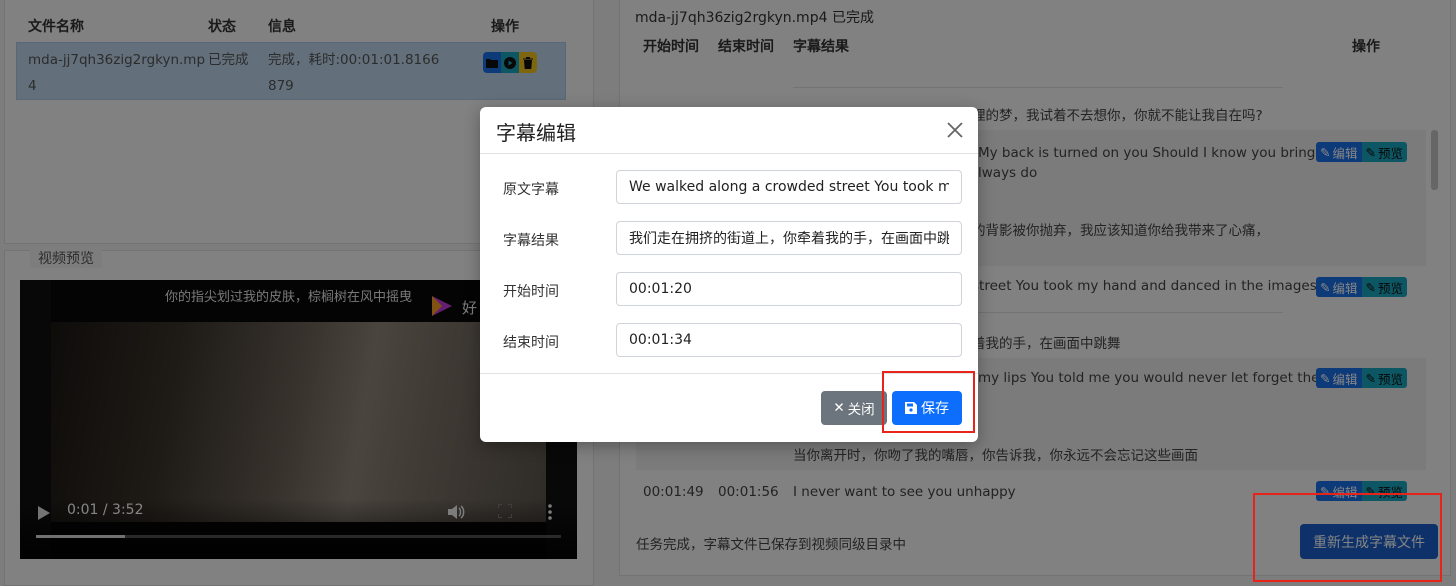 This screenshot has width=1456, height=586. Describe the element at coordinates (955, 130) in the screenshot. I see `close-icon` at that location.